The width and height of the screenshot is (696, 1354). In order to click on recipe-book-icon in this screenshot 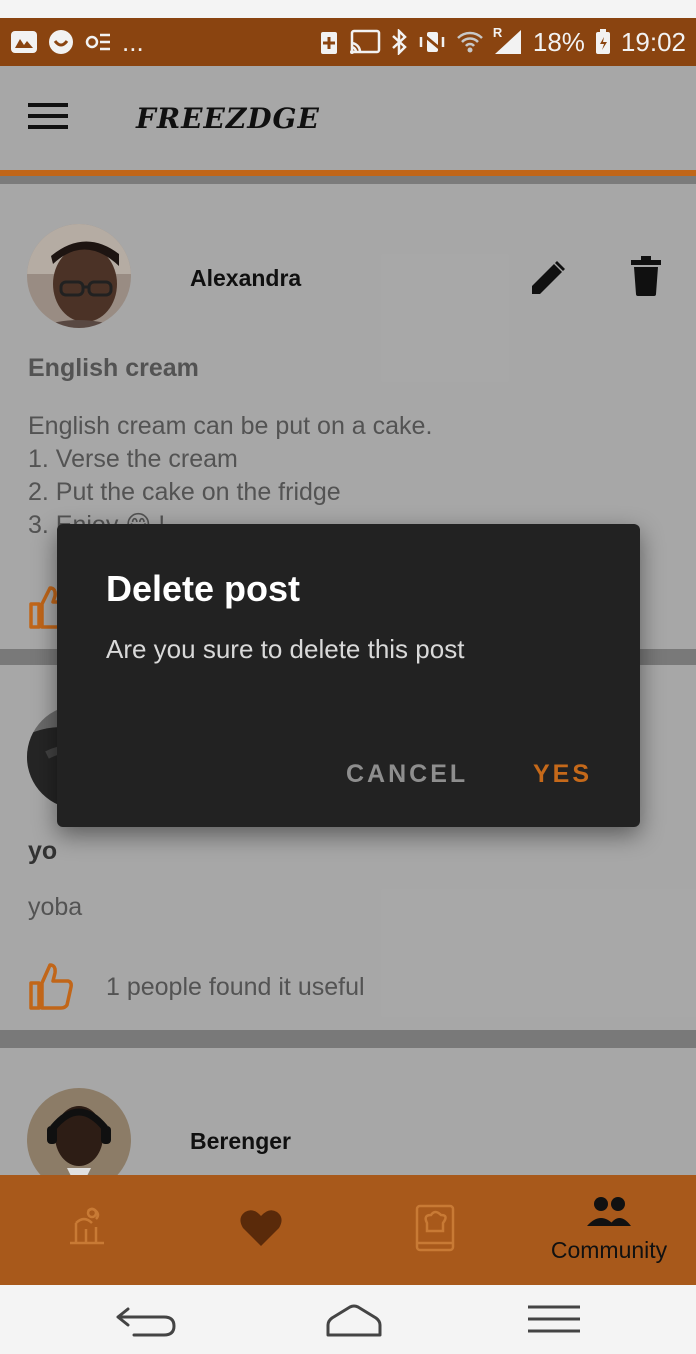, I will do `click(435, 1230)`.